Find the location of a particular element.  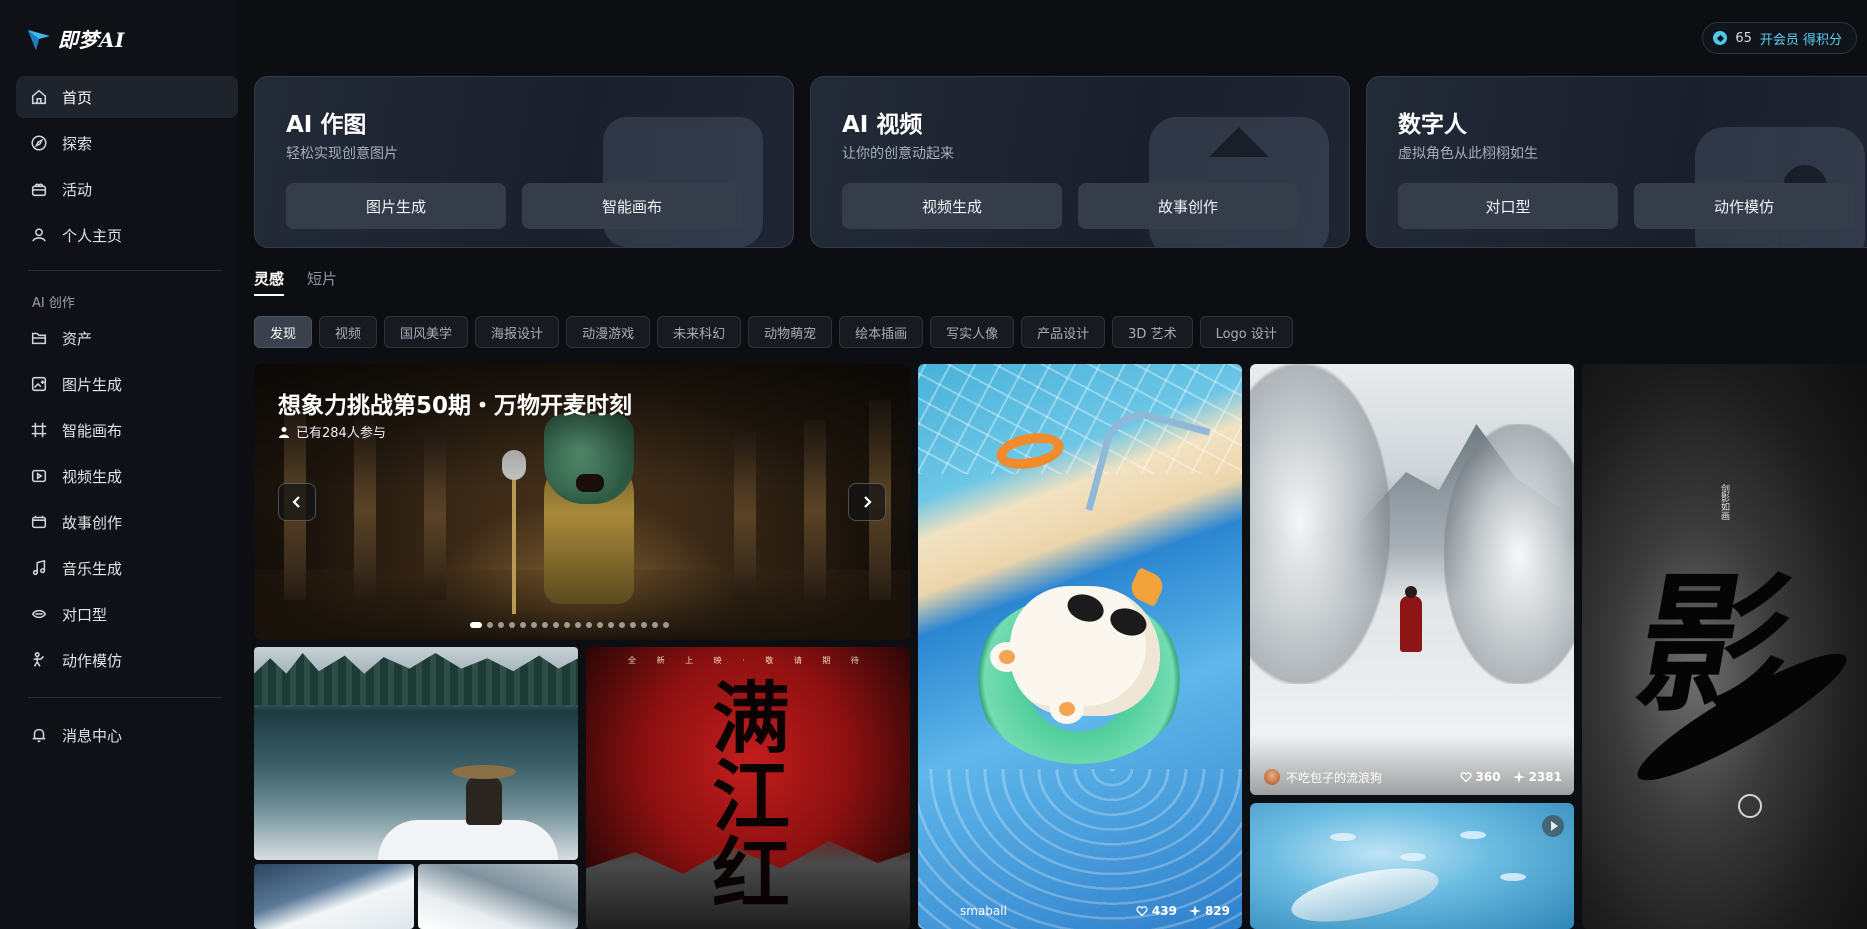

video-gen-button: 视频生成 is located at coordinates (952, 206).